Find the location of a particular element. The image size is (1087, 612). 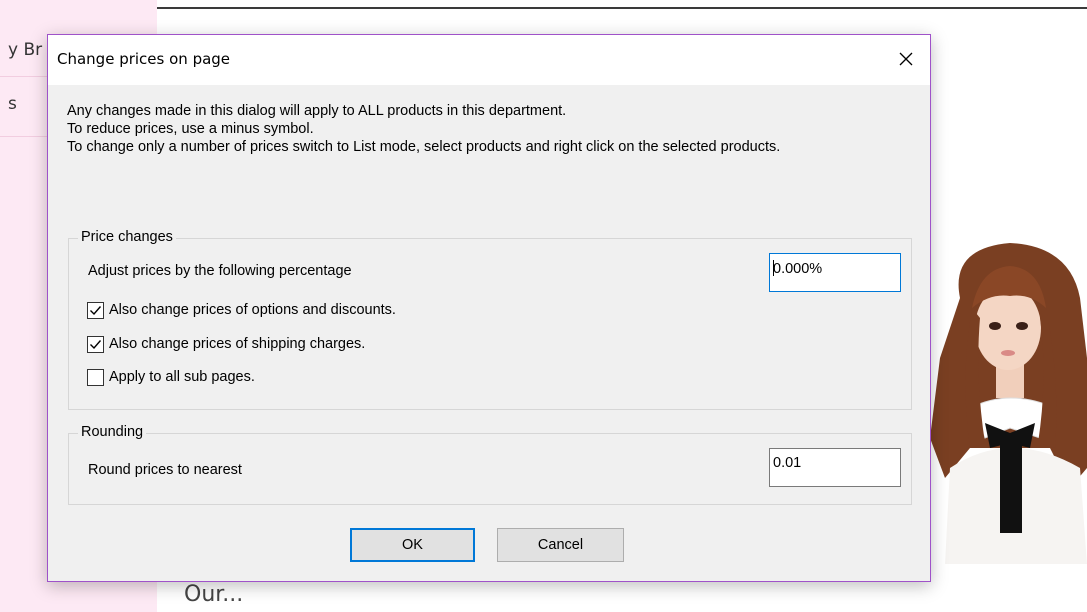

intro-line: To reduce prices, use a minus symbol. is located at coordinates (190, 129).